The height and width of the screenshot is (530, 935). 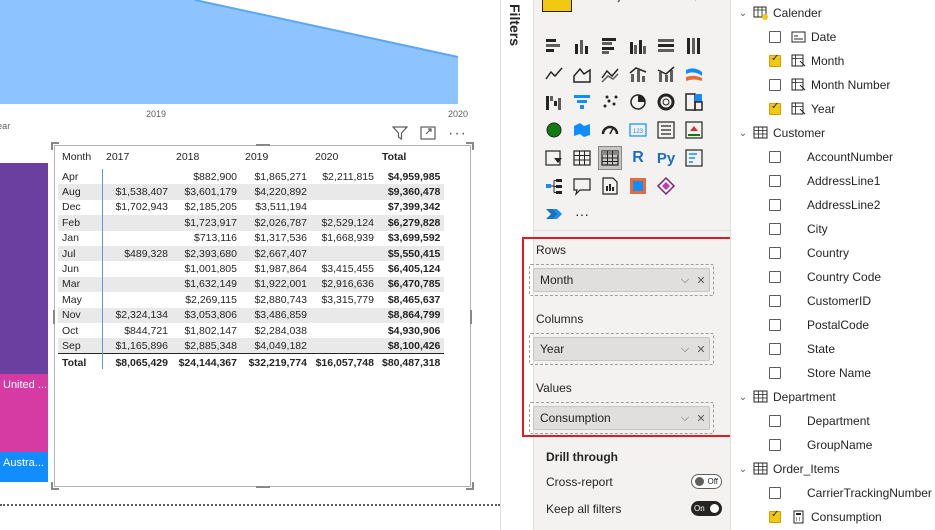 What do you see at coordinates (411, 315) in the screenshot?
I see `matrix-total-cell: $8,864,799` at bounding box center [411, 315].